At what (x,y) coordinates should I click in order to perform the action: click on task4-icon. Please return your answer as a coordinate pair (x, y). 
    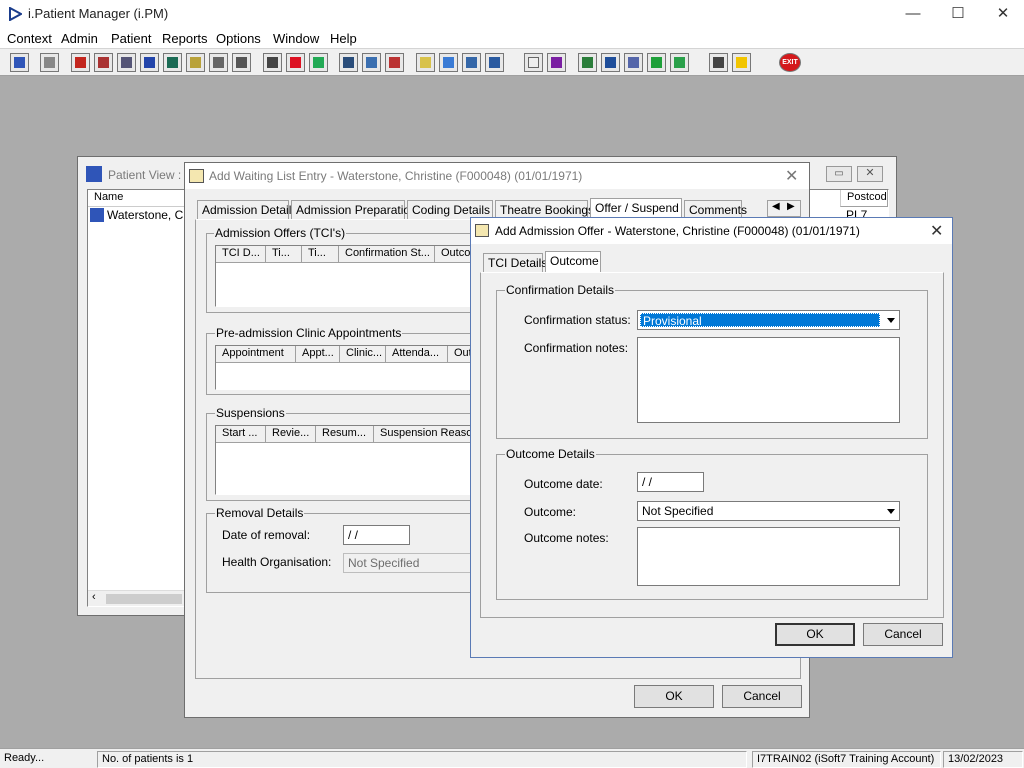
    Looking at the image, I should click on (679, 62).